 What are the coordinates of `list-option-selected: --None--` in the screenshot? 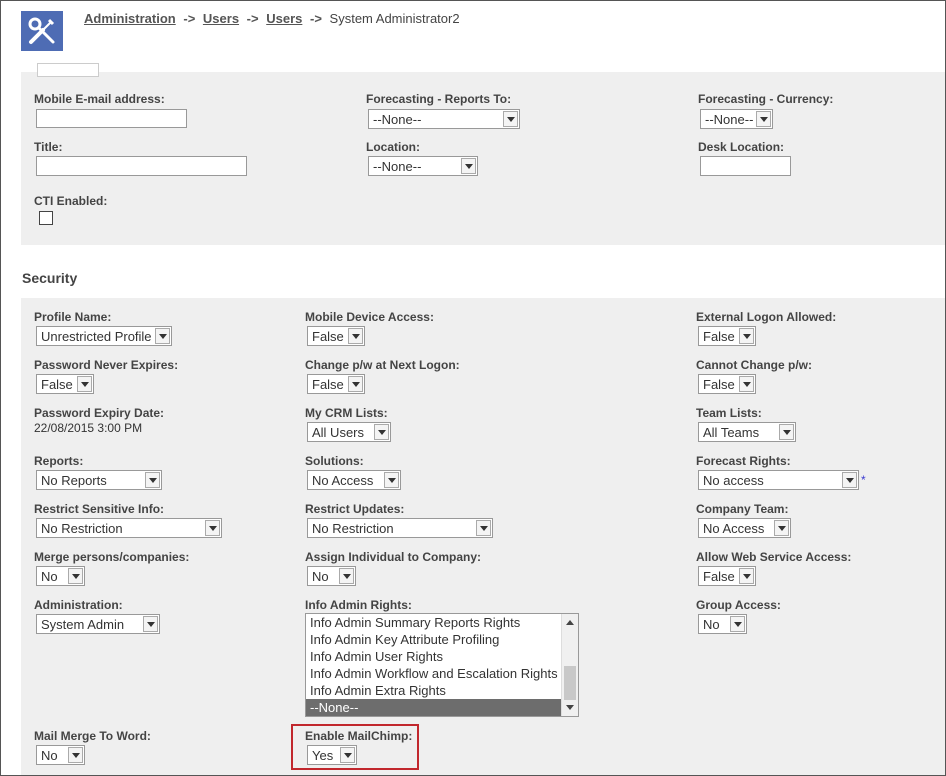 It's located at (442, 707).